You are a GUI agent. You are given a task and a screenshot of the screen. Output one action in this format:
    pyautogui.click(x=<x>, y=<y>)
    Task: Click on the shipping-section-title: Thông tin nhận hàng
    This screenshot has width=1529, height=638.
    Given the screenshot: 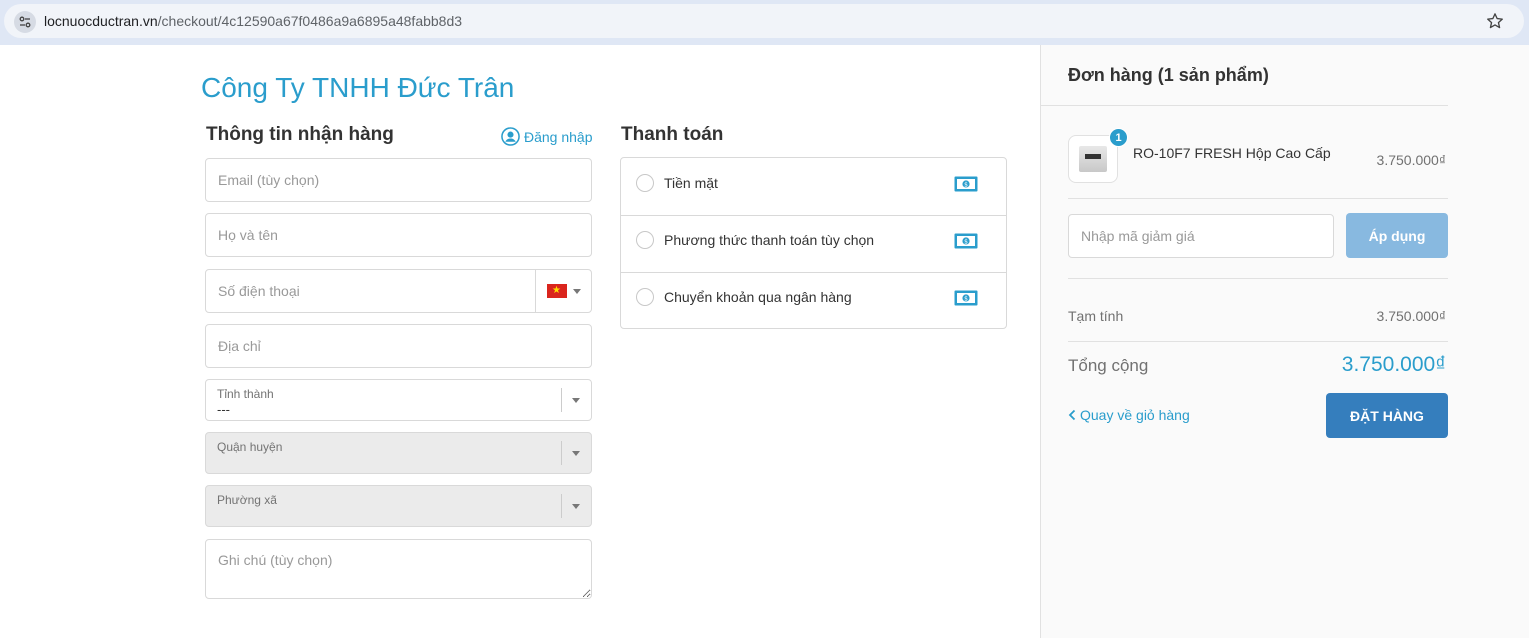 What is the action you would take?
    pyautogui.click(x=300, y=134)
    